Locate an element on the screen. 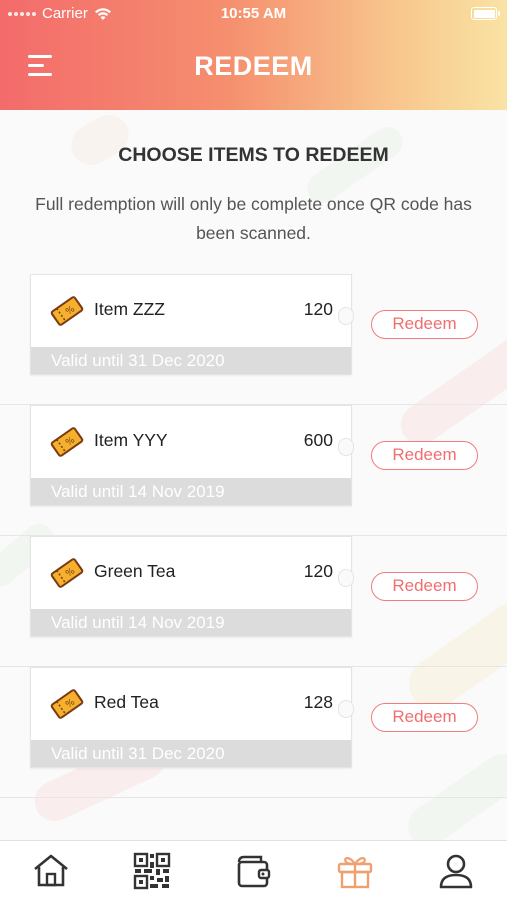 The image size is (507, 900). tab-gift is located at coordinates (355, 871).